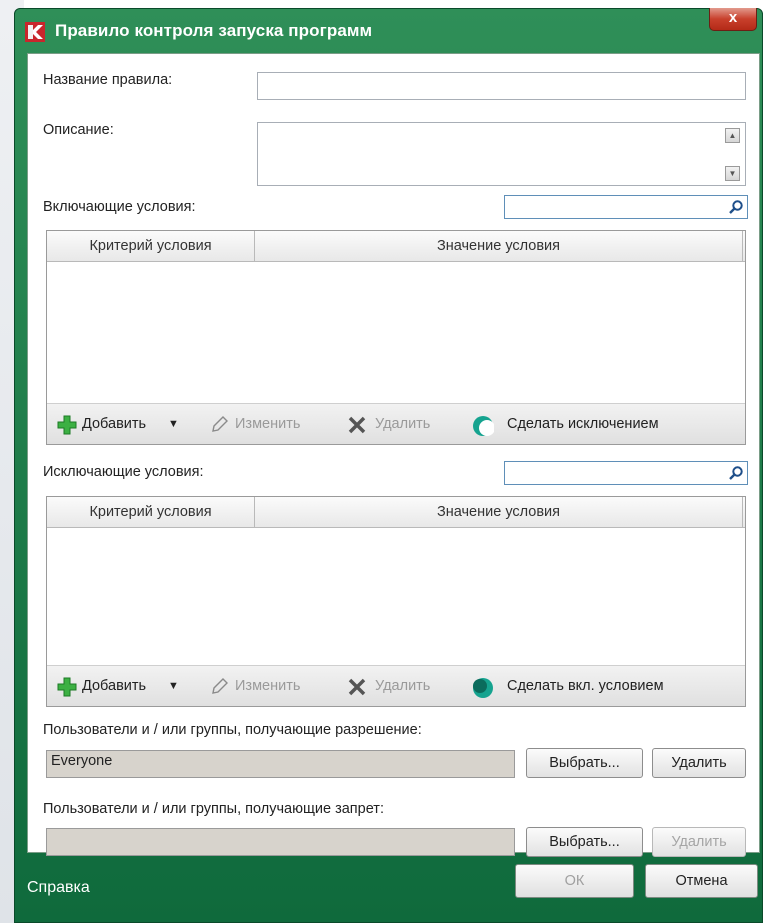 The height and width of the screenshot is (923, 763). What do you see at coordinates (119, 207) in the screenshot?
I see `include-conditions-label: Включающие условия:` at bounding box center [119, 207].